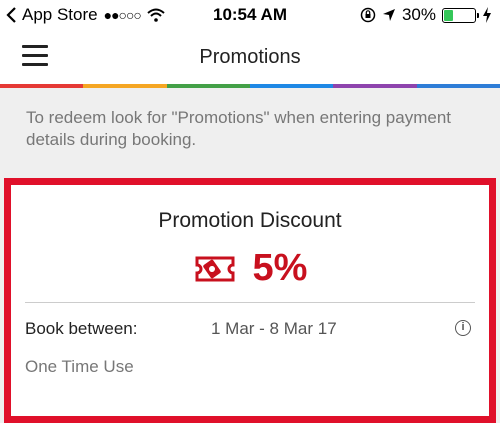  Describe the element at coordinates (250, 15) in the screenshot. I see `status-bar: App Store ●●○○○ 10:54 AM 30%` at that location.